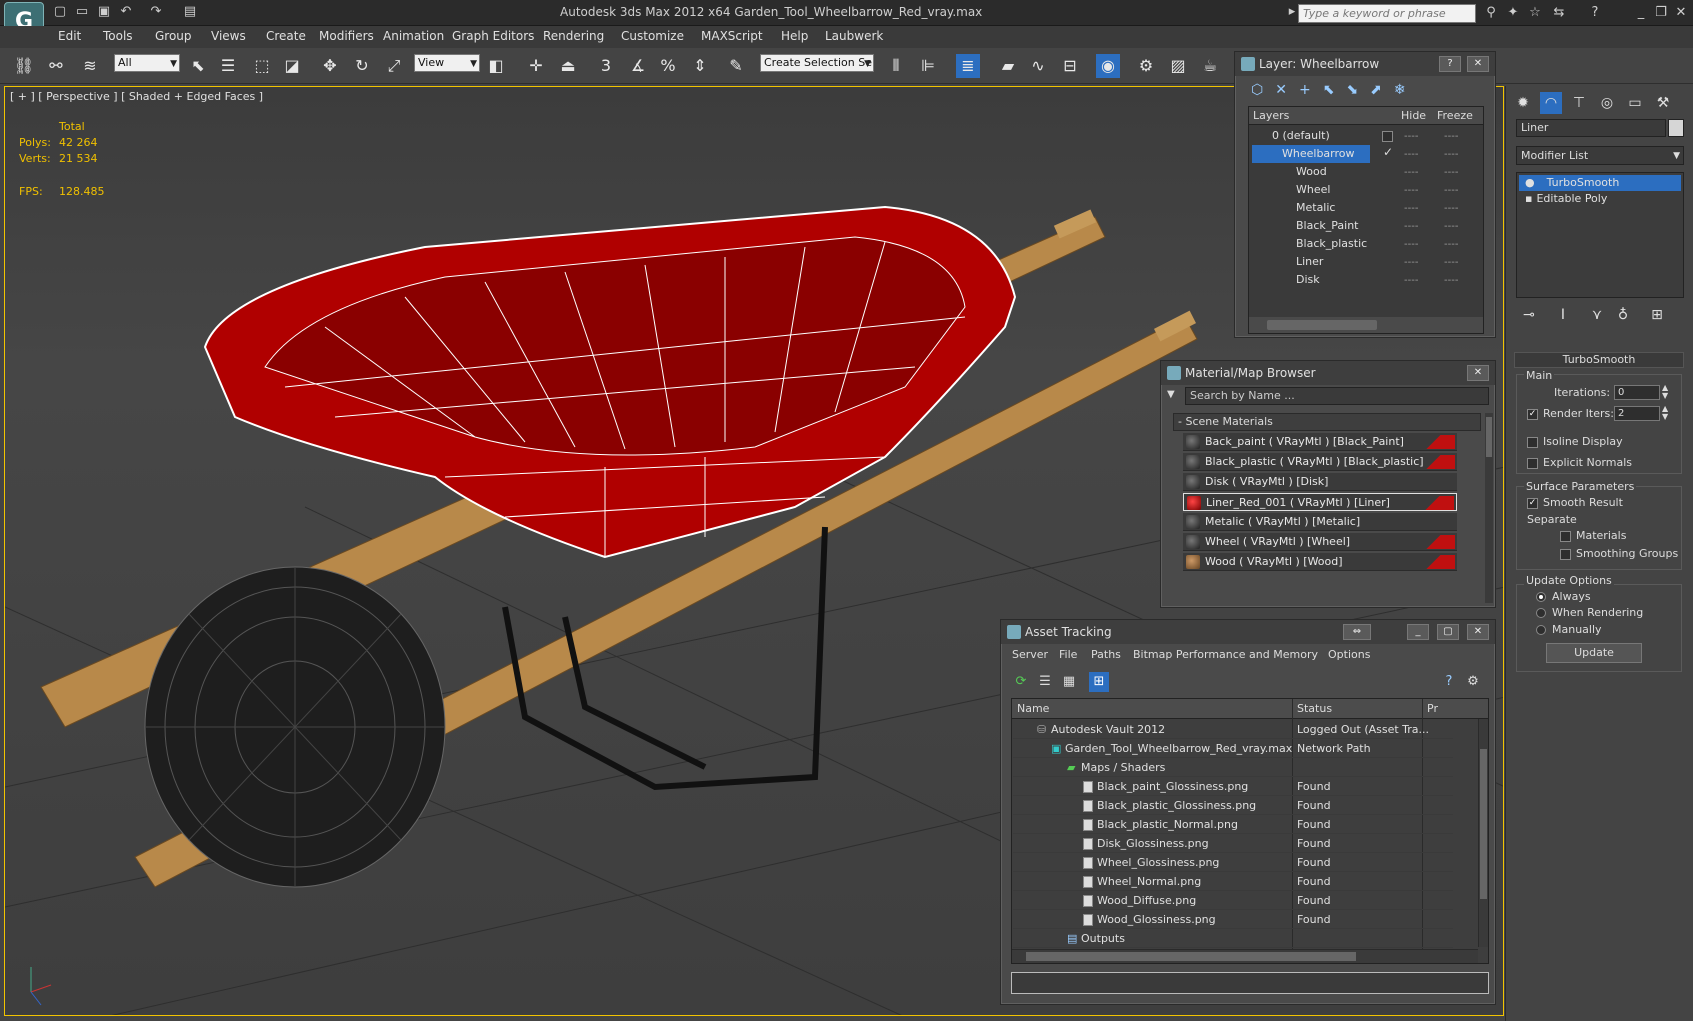 The height and width of the screenshot is (1021, 1693). I want to click on asset-vscrollbar, so click(1483, 833).